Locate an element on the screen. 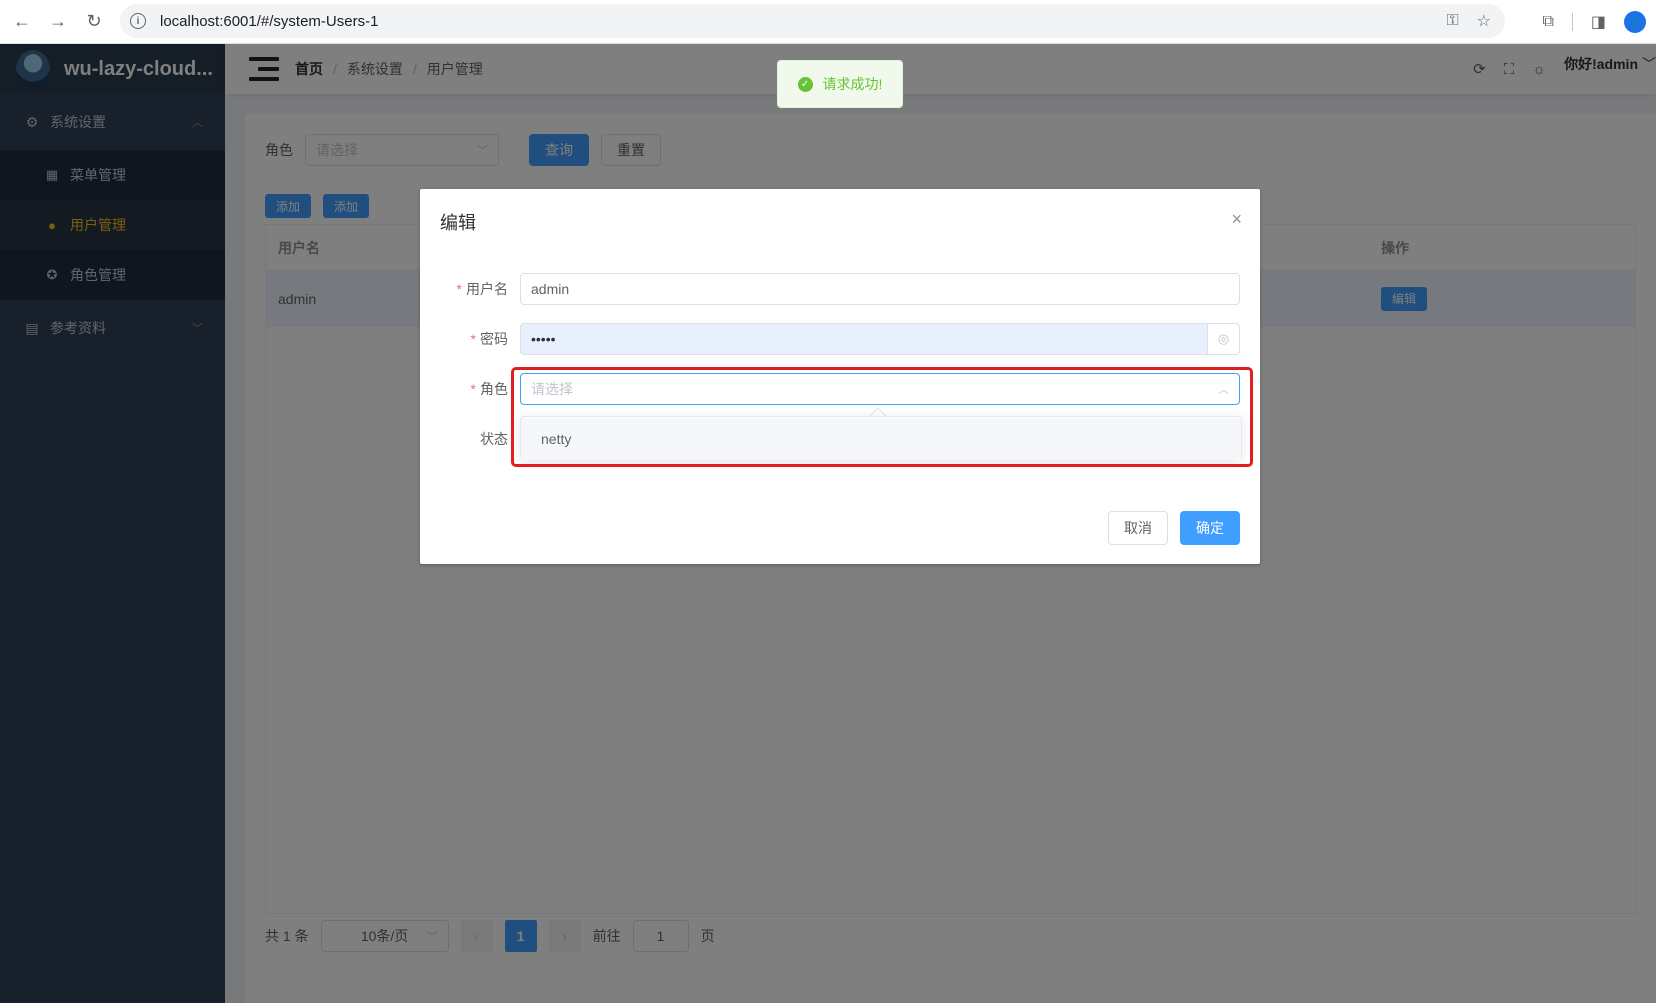 The height and width of the screenshot is (1003, 1656). side-panel-icon: ◨ is located at coordinates (1598, 22).